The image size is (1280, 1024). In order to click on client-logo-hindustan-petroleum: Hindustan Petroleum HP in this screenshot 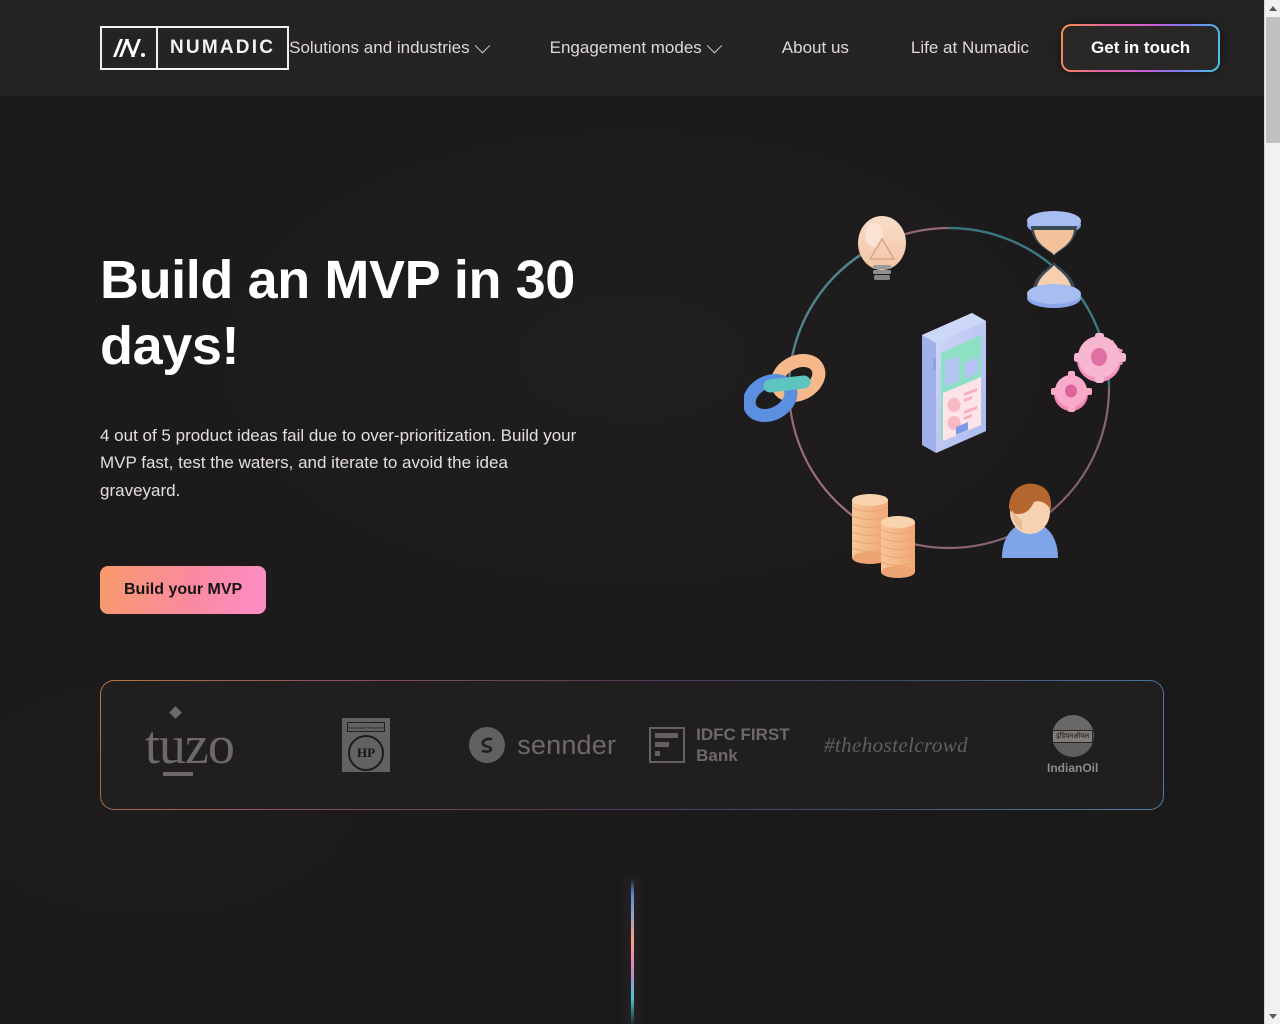, I will do `click(366, 745)`.